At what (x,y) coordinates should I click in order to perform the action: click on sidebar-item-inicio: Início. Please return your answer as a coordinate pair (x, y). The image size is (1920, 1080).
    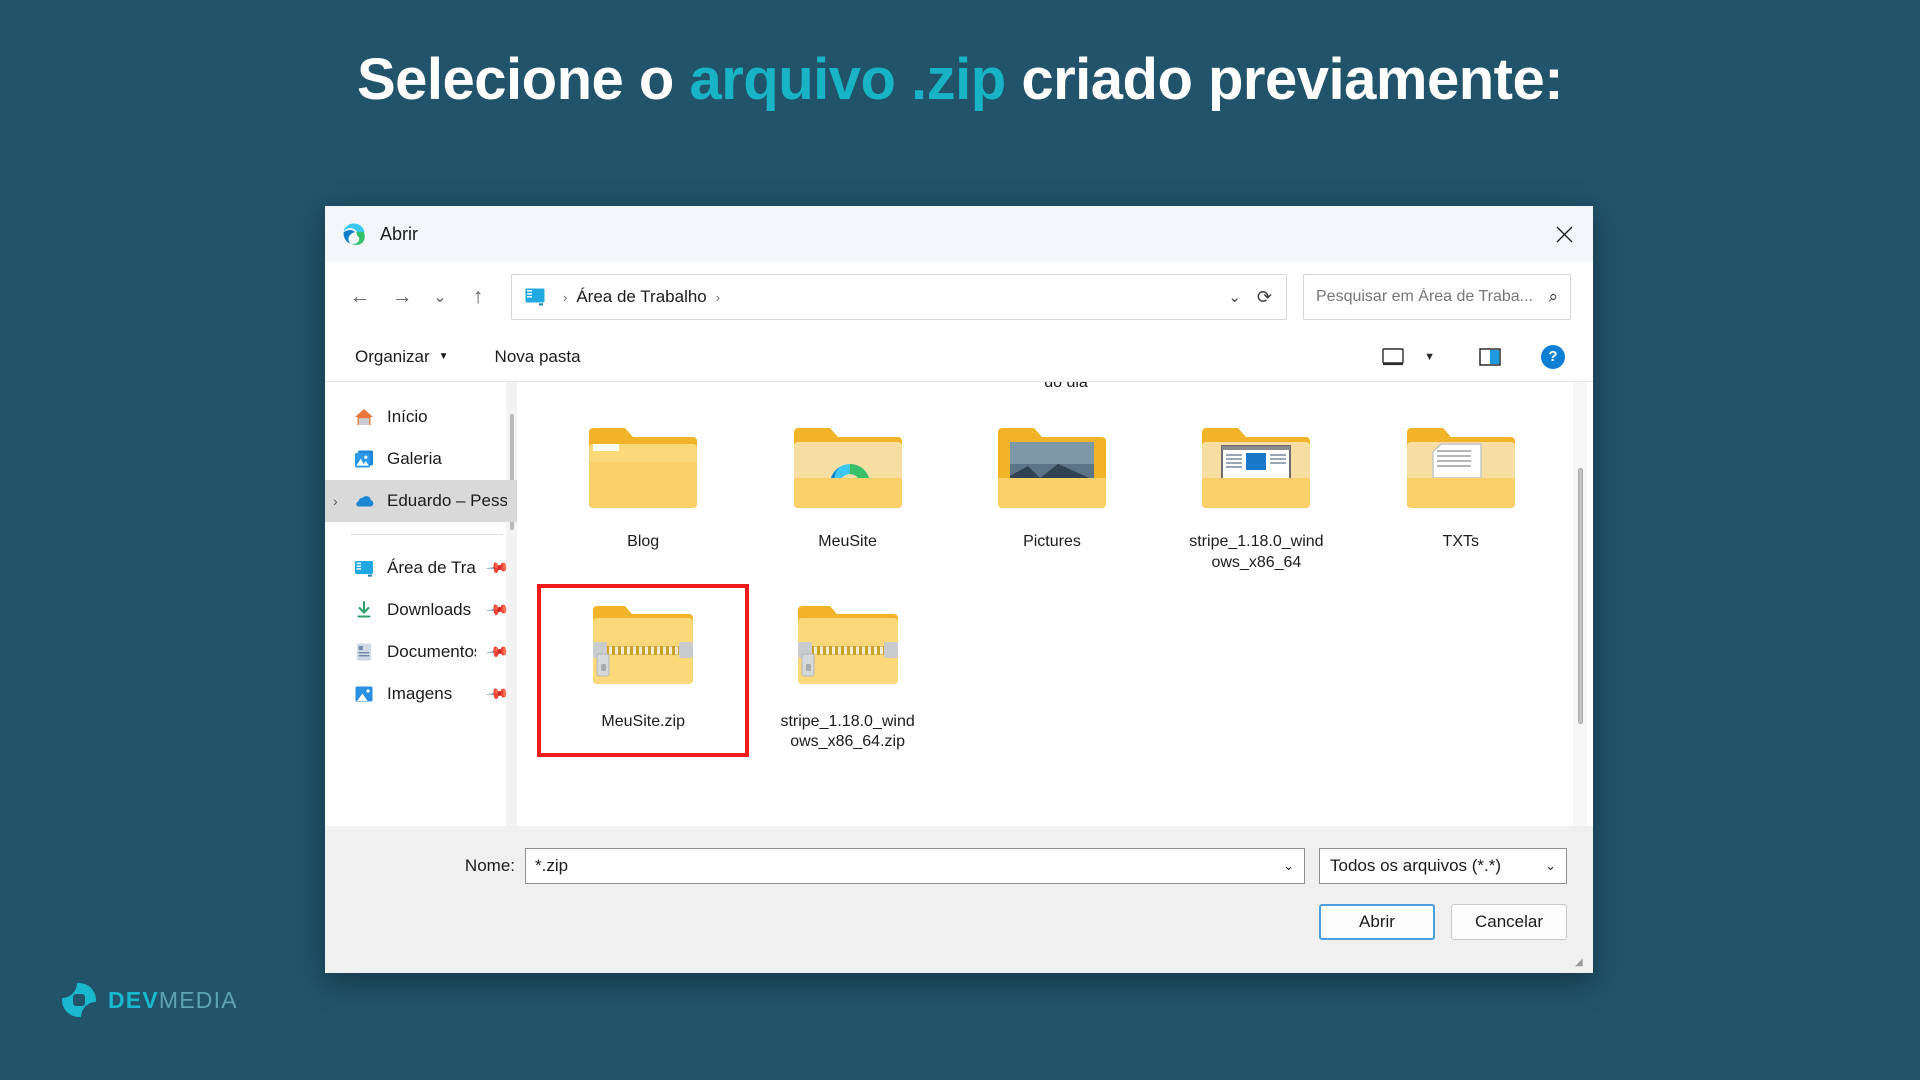
    Looking at the image, I should click on (421, 417).